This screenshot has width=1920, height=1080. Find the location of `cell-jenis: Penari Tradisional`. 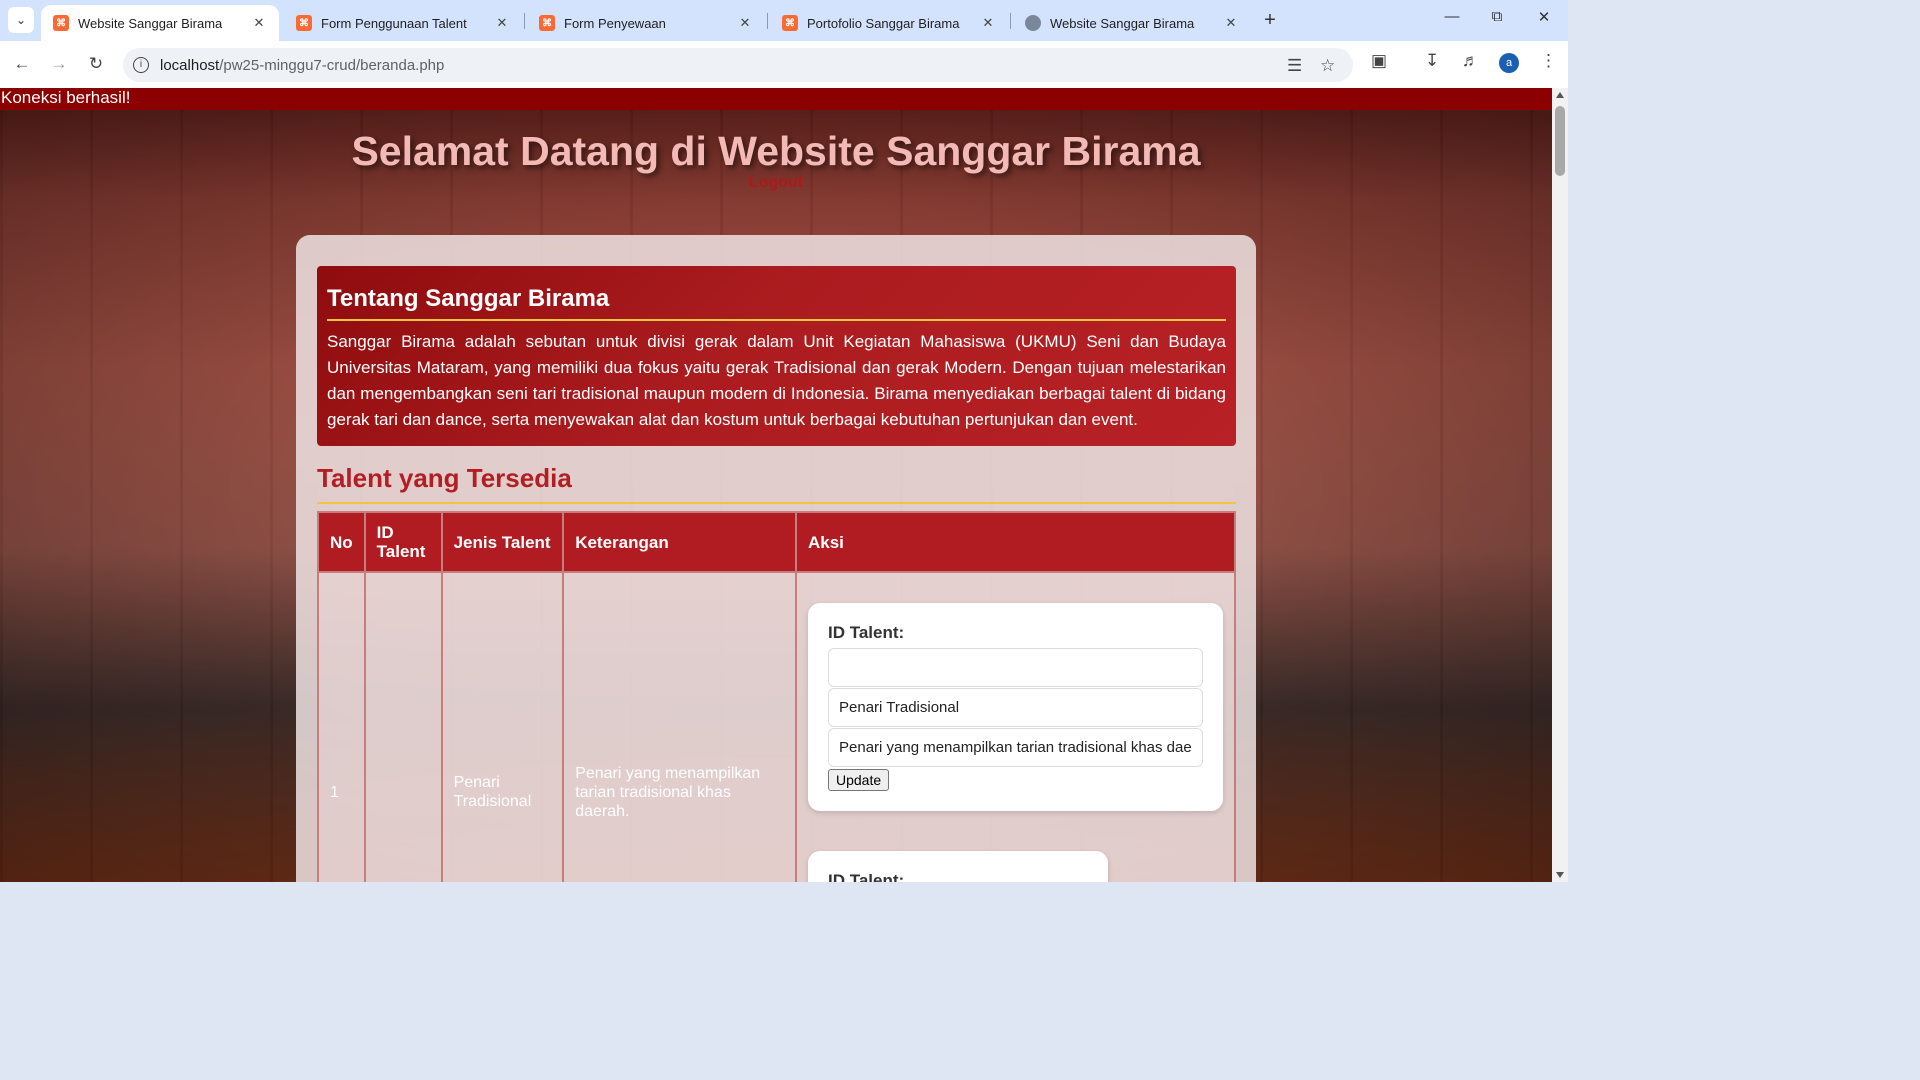

cell-jenis: Penari Tradisional is located at coordinates (502, 726).